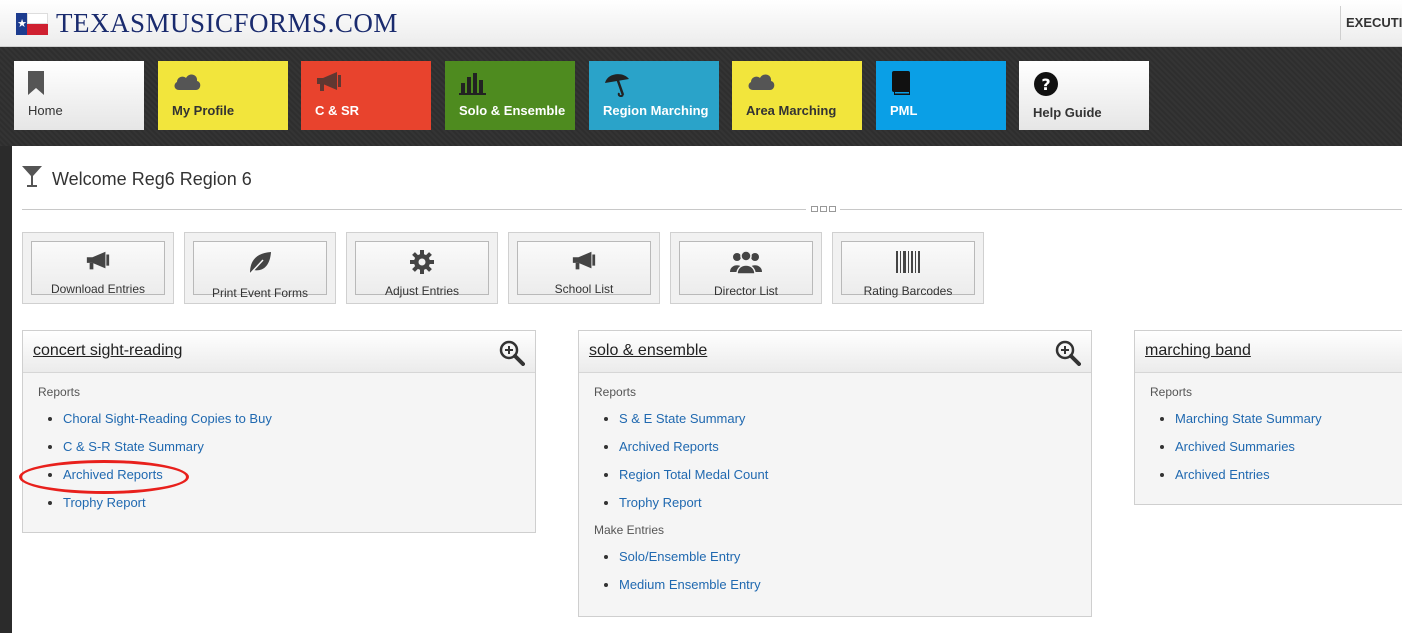  What do you see at coordinates (223, 95) in the screenshot?
I see `nav-tile-my-profile: My Profile` at bounding box center [223, 95].